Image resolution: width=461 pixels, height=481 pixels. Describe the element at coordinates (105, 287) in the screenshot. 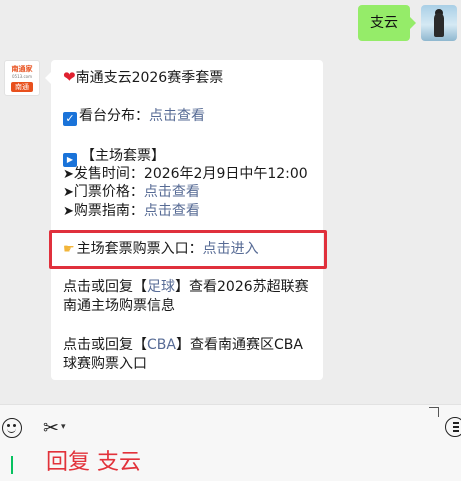

I see `football-prefix: 点击或回复【` at that location.